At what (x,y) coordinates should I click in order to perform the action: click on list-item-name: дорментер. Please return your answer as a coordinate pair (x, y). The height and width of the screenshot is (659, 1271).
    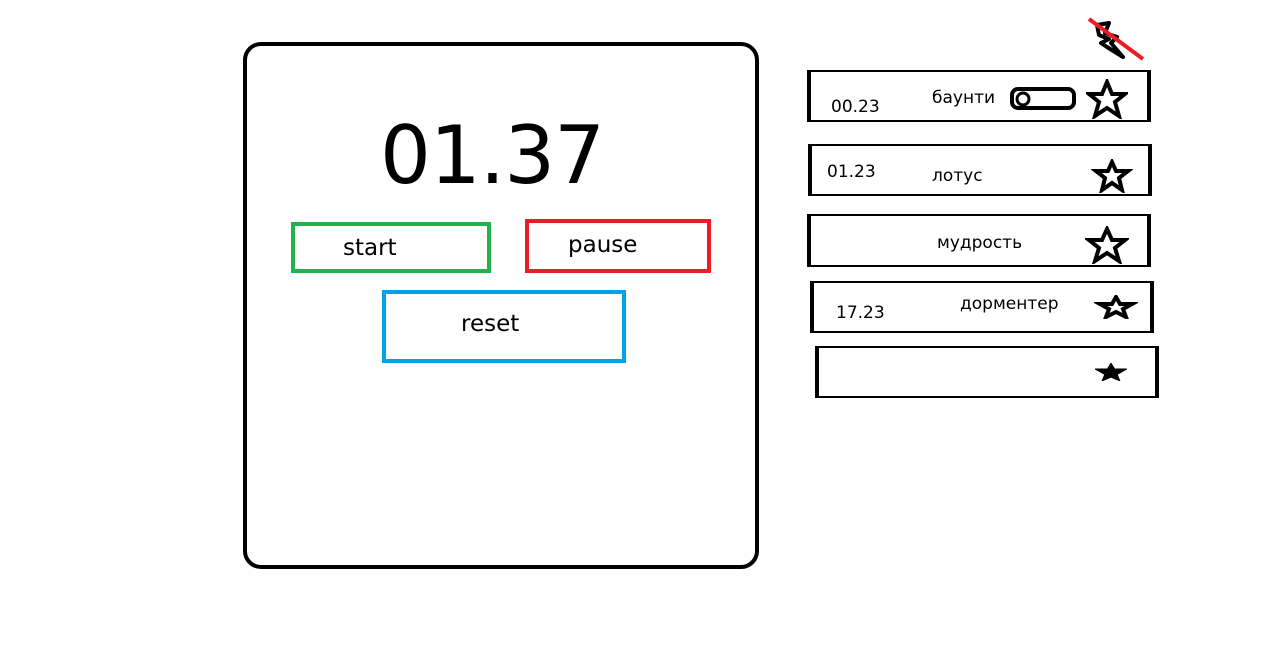
    Looking at the image, I should click on (1009, 304).